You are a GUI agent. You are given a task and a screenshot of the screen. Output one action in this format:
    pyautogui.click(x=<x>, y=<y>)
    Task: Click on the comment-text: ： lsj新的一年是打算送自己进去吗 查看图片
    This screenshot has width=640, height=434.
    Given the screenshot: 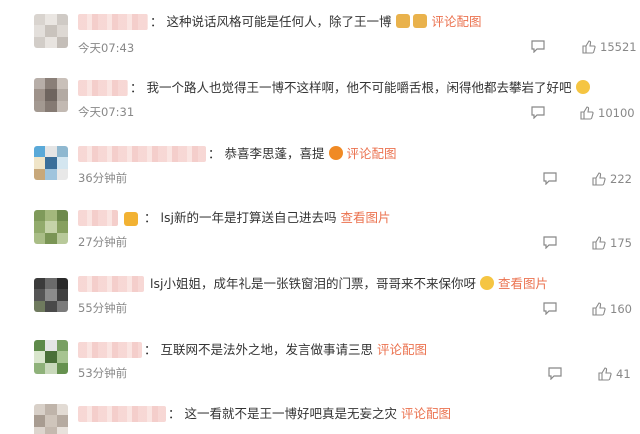 What is the action you would take?
    pyautogui.click(x=267, y=218)
    